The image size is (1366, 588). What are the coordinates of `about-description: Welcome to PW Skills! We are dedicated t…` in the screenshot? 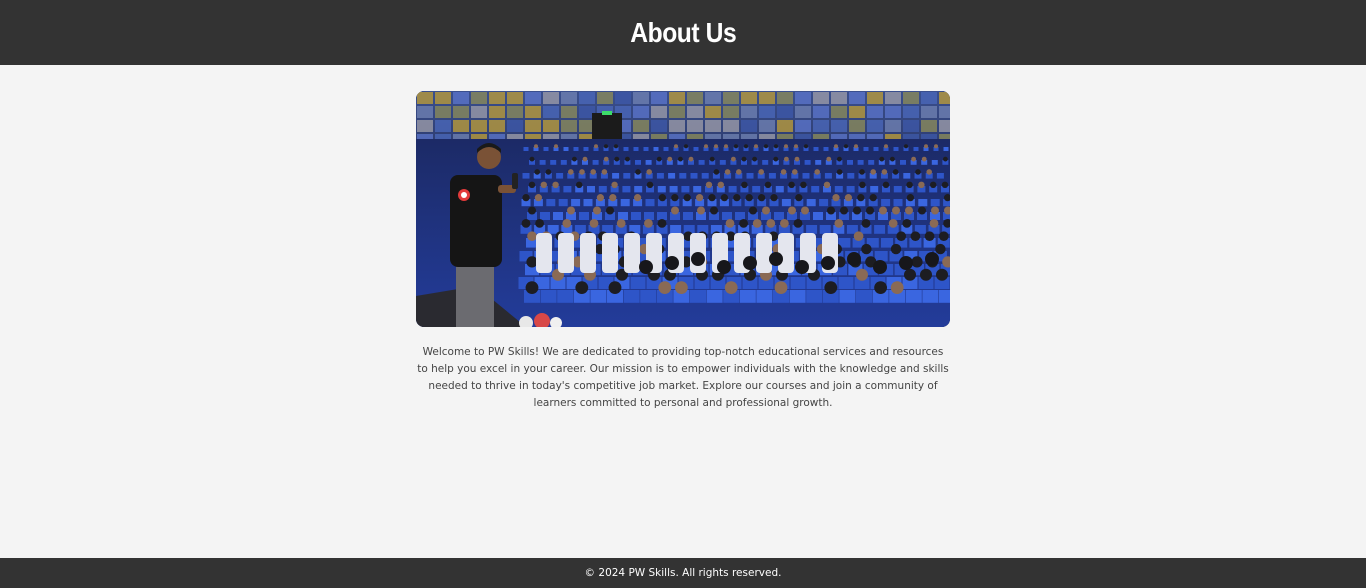 It's located at (683, 377).